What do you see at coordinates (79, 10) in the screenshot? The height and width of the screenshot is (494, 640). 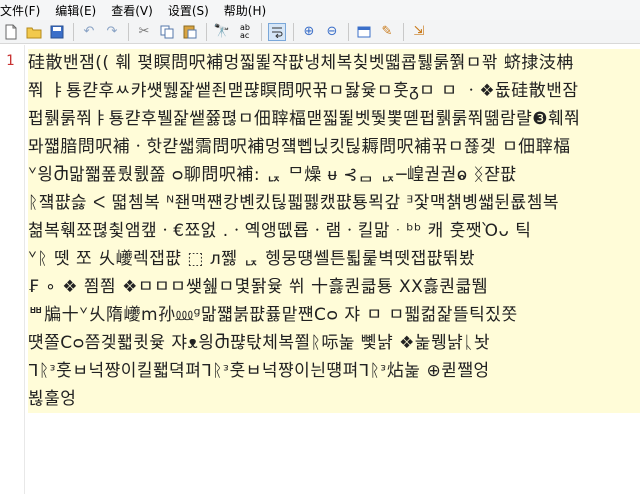 I see `menu-edit: 编辑(E)` at bounding box center [79, 10].